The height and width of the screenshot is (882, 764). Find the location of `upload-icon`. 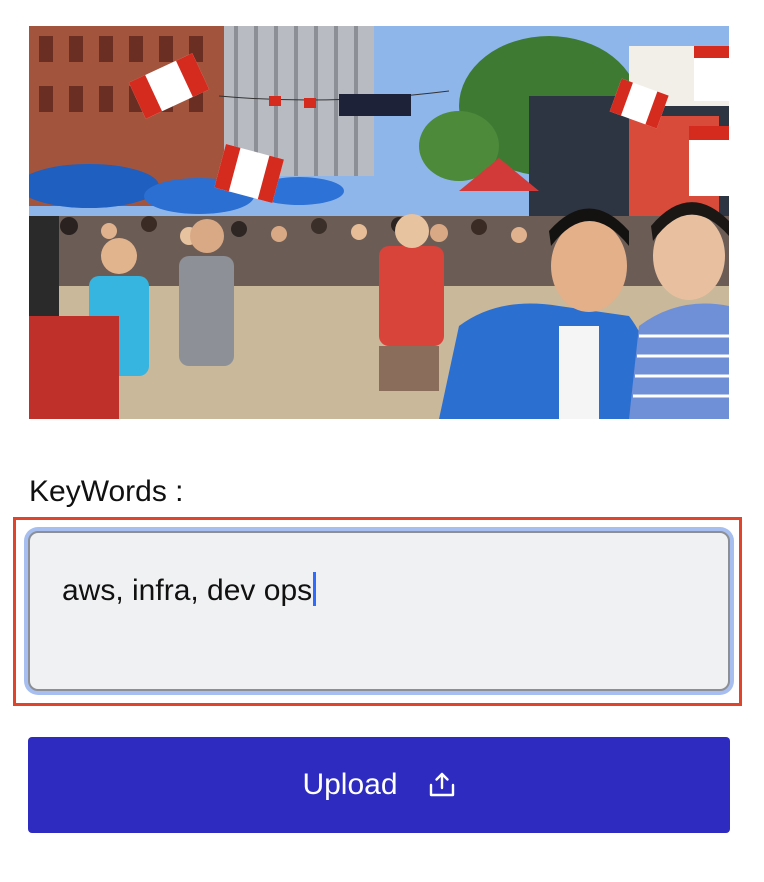

upload-icon is located at coordinates (442, 785).